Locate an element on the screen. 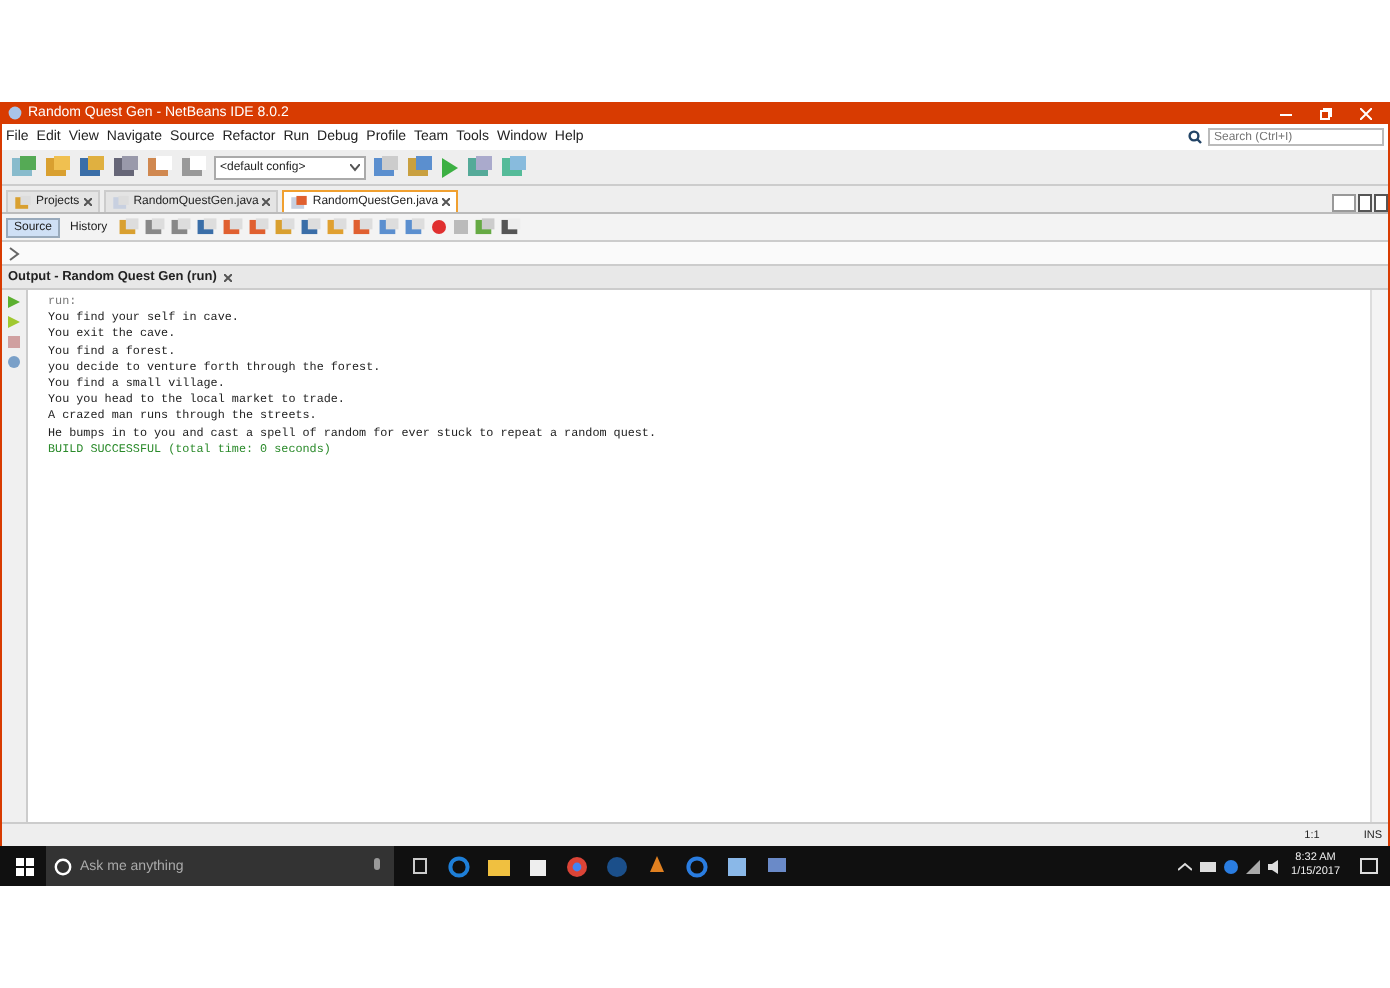 This screenshot has height=988, width=1390. microphone-icon is located at coordinates (377, 866).